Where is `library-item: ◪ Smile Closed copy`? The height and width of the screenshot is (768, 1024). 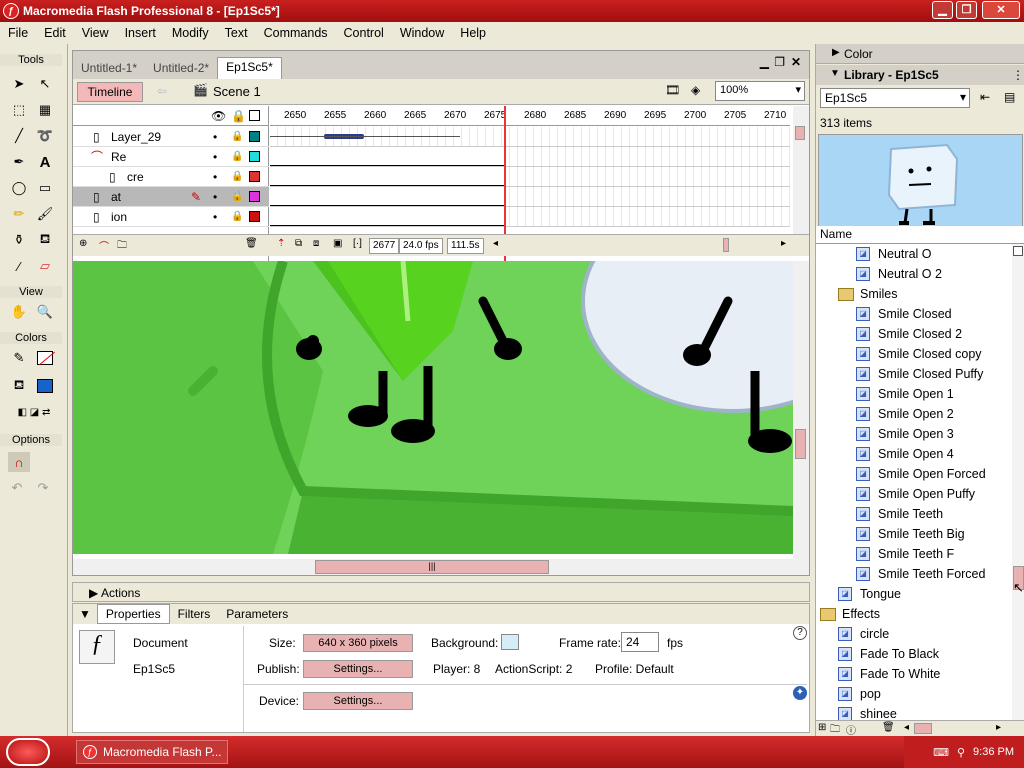 library-item: ◪ Smile Closed copy is located at coordinates (919, 354).